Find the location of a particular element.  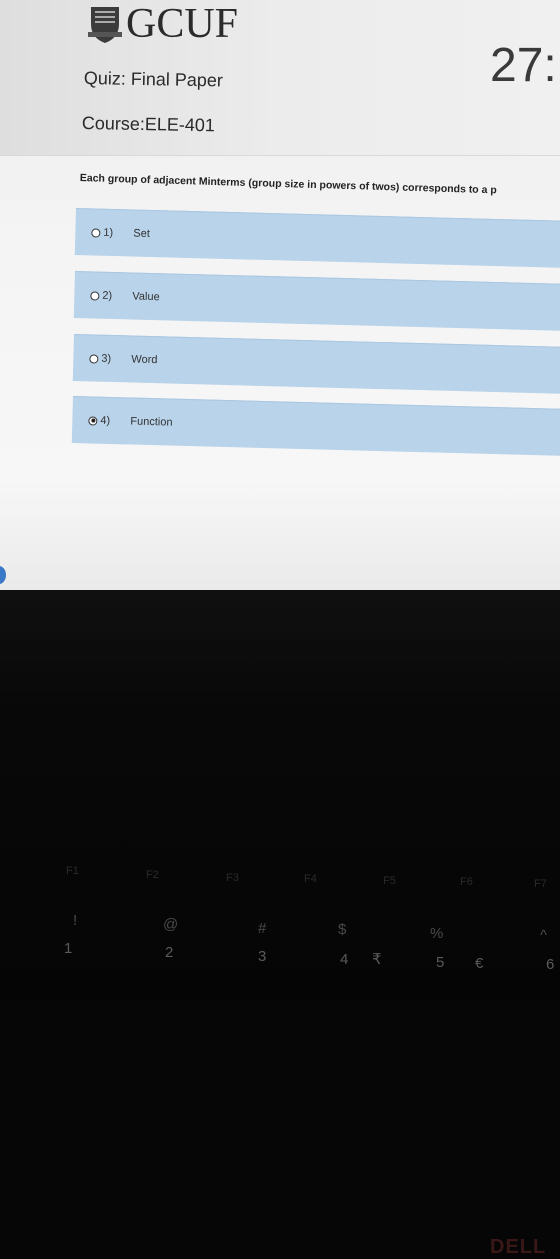

crest-icon is located at coordinates (105, 25).